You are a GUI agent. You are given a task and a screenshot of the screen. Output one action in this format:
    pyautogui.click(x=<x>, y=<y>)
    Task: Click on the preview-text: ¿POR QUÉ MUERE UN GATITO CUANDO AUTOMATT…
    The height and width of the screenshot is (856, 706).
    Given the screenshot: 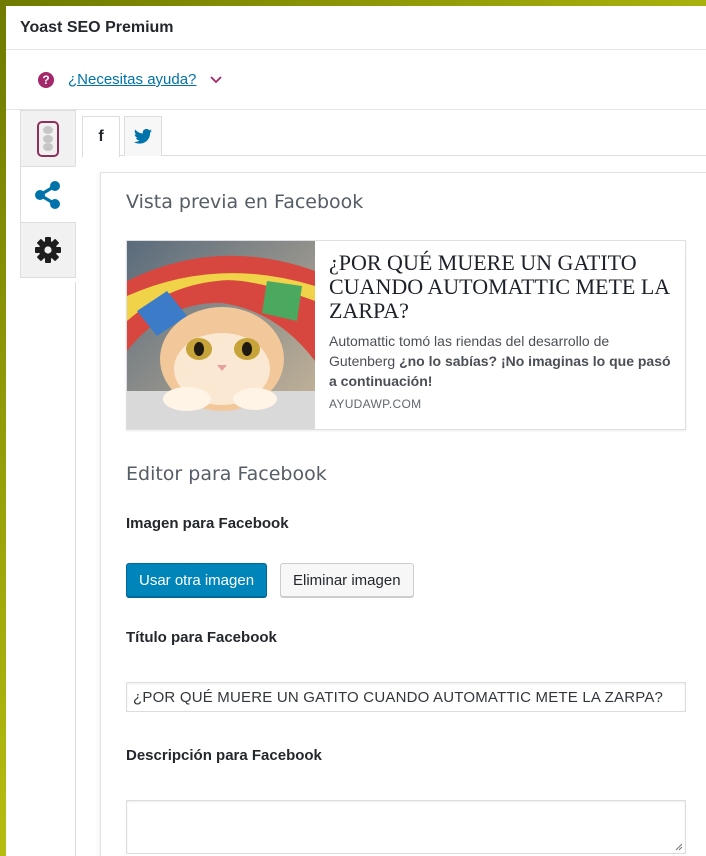 What is the action you would take?
    pyautogui.click(x=500, y=335)
    